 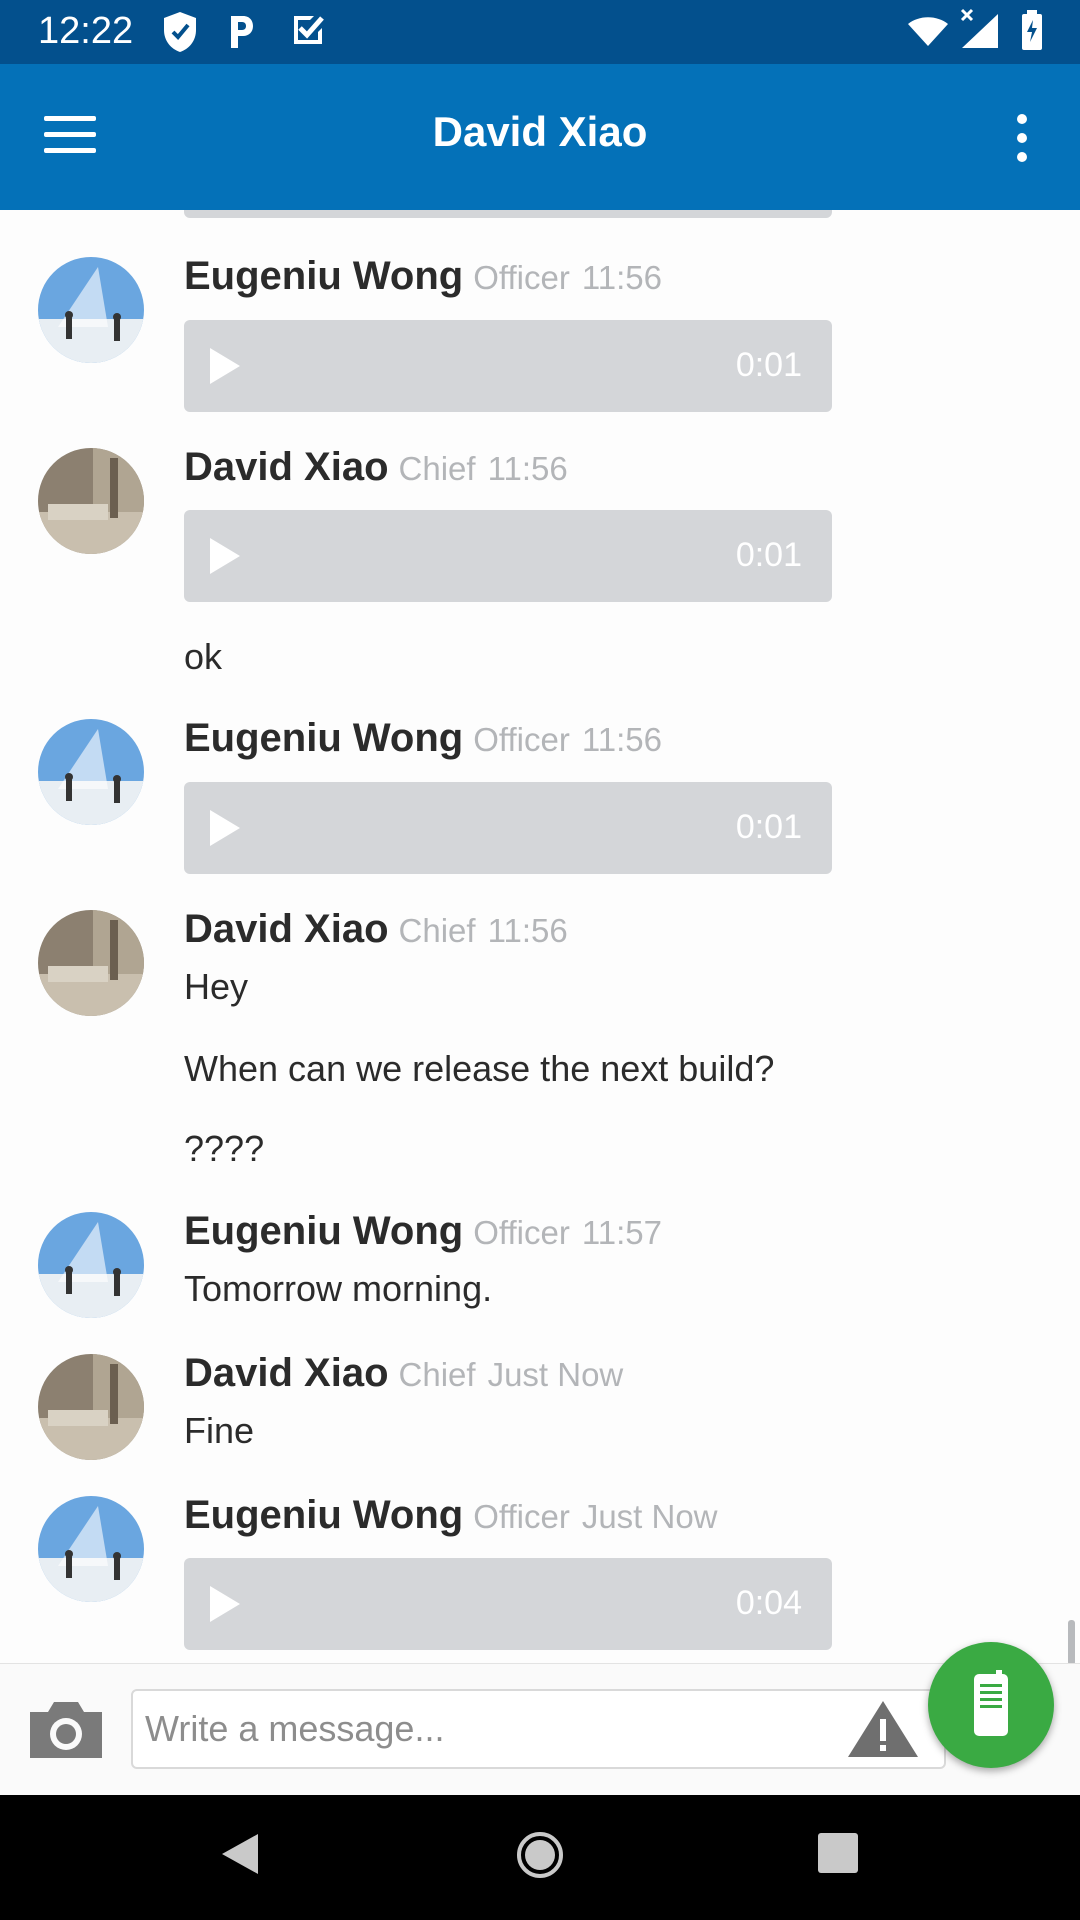 I want to click on audio-bubble, so click(x=508, y=214).